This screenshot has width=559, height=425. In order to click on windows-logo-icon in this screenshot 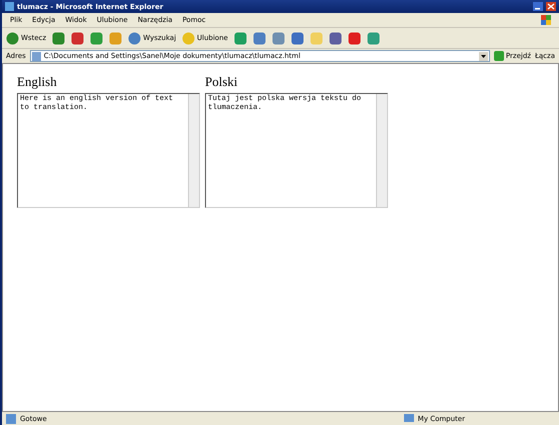, I will do `click(546, 20)`.